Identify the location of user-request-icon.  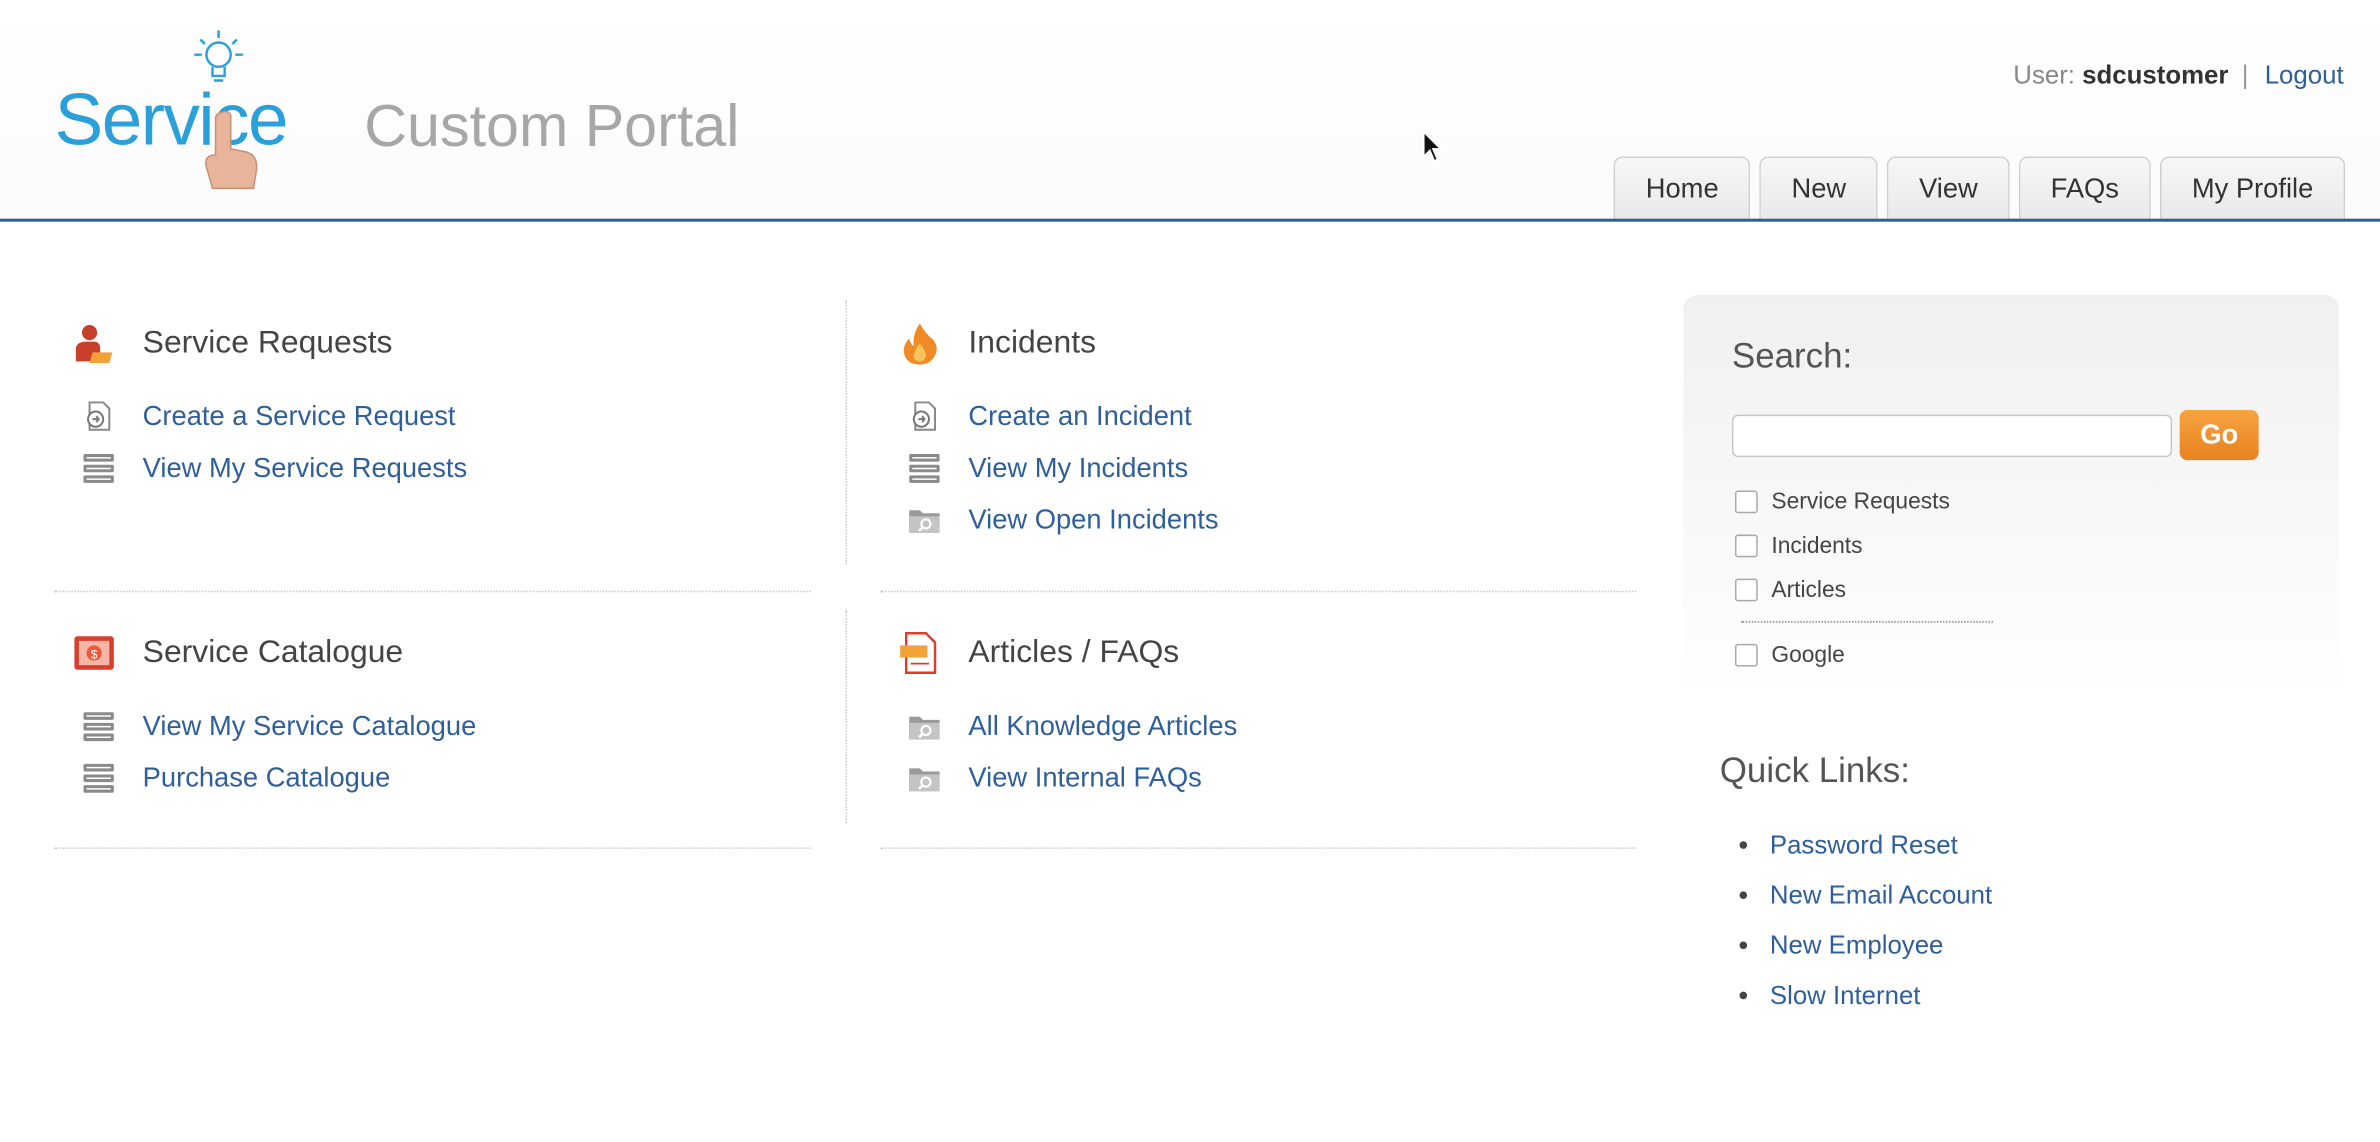
(94, 343).